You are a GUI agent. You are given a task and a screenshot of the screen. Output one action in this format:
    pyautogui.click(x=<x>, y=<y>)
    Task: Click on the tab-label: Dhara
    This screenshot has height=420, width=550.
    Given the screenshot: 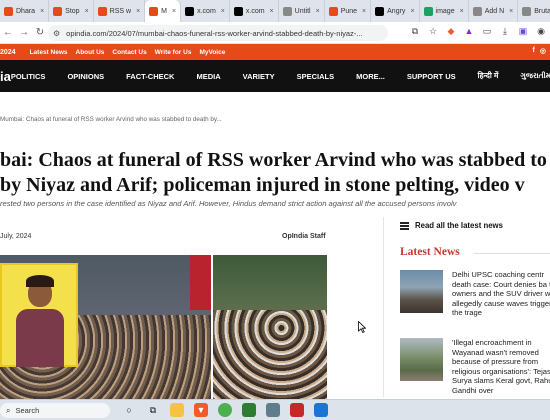 What is the action you would take?
    pyautogui.click(x=26, y=11)
    